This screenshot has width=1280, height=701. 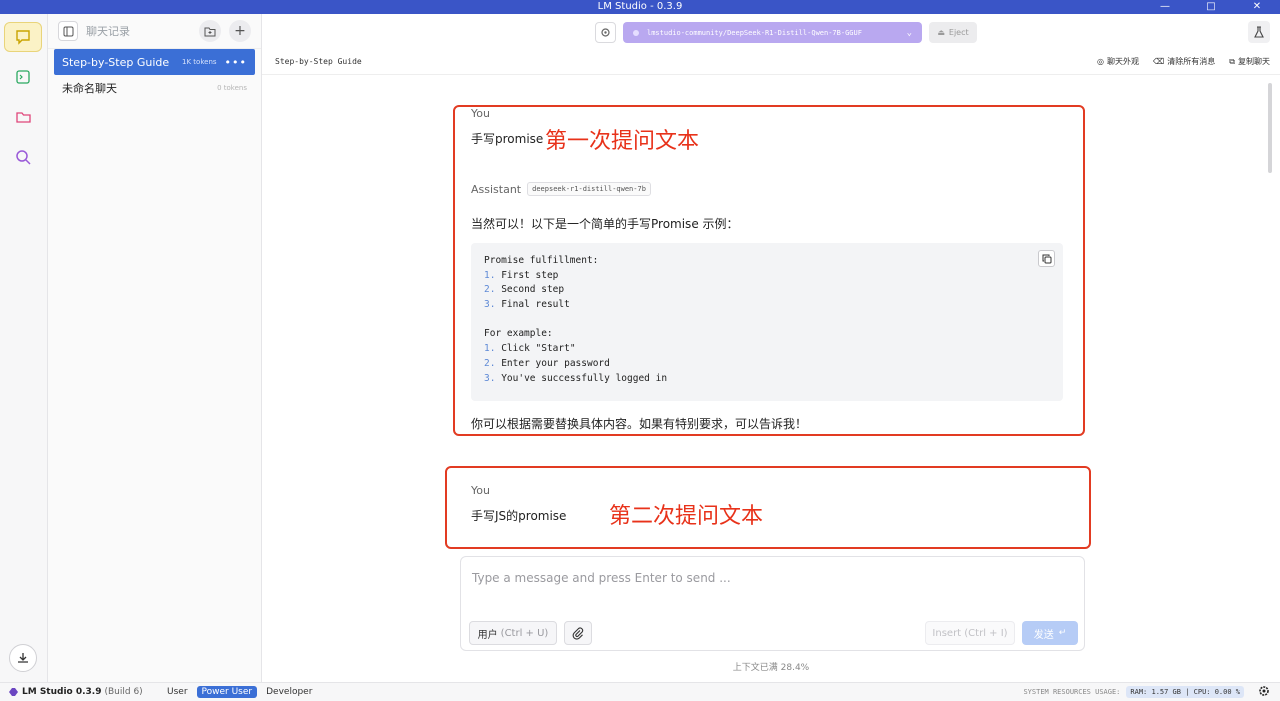 I want to click on app-name: LM Studio 0.3.9, so click(x=62, y=692).